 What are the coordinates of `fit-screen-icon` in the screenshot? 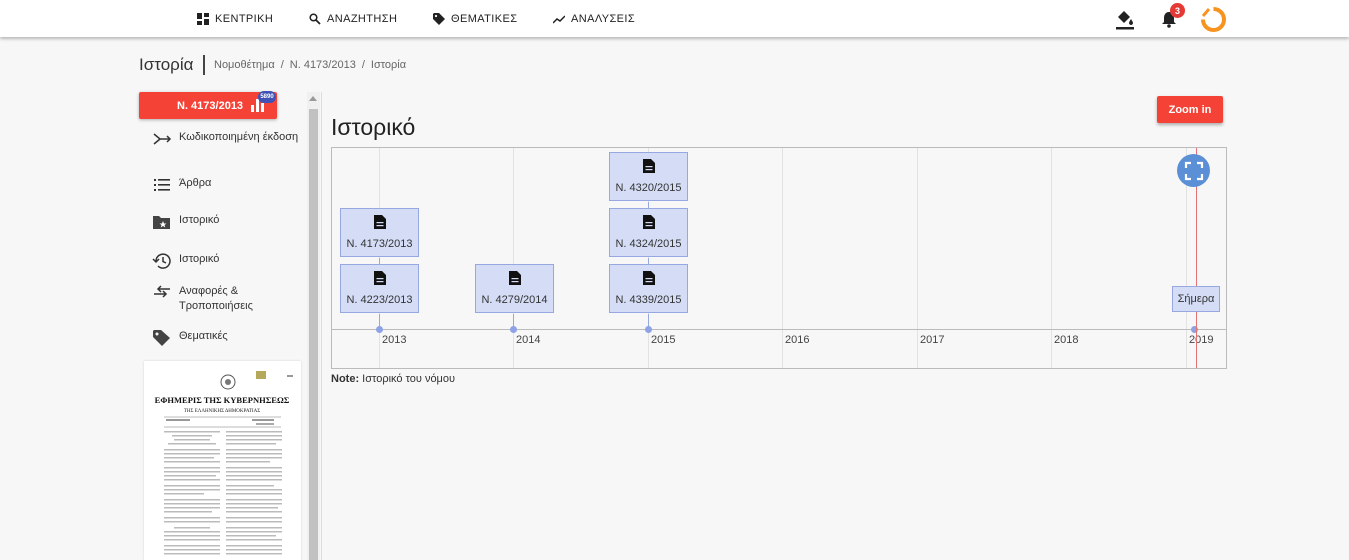 It's located at (1193, 170).